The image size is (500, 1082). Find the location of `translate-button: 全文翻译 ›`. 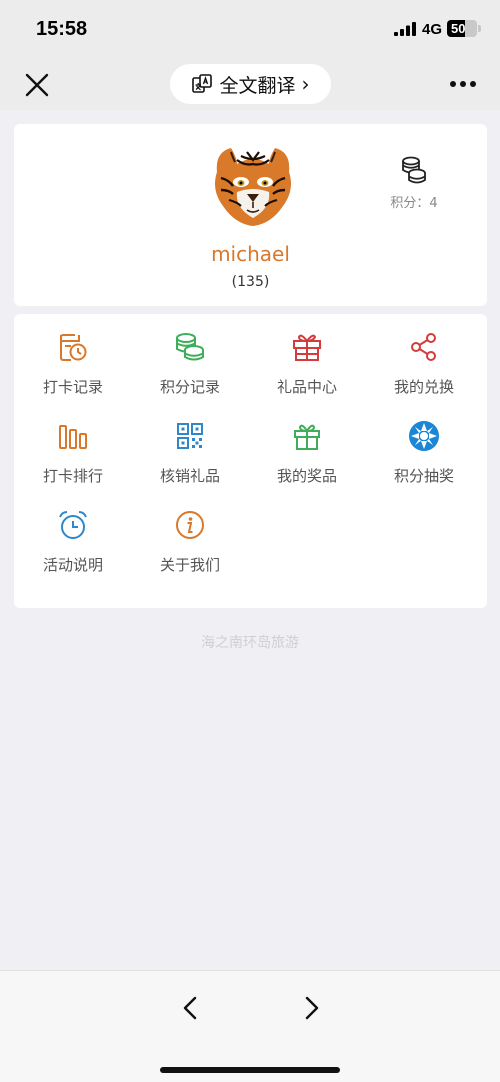

translate-button: 全文翻译 › is located at coordinates (250, 84).